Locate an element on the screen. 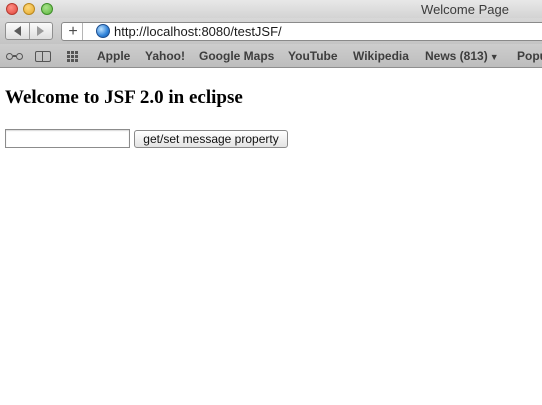  bookmarks-book-icon is located at coordinates (44, 56).